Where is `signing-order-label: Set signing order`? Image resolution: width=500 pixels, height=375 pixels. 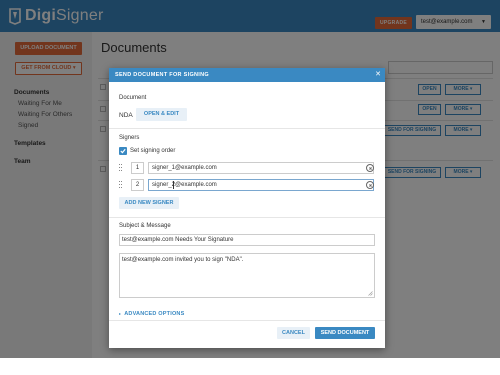
signing-order-label: Set signing order is located at coordinates (153, 151).